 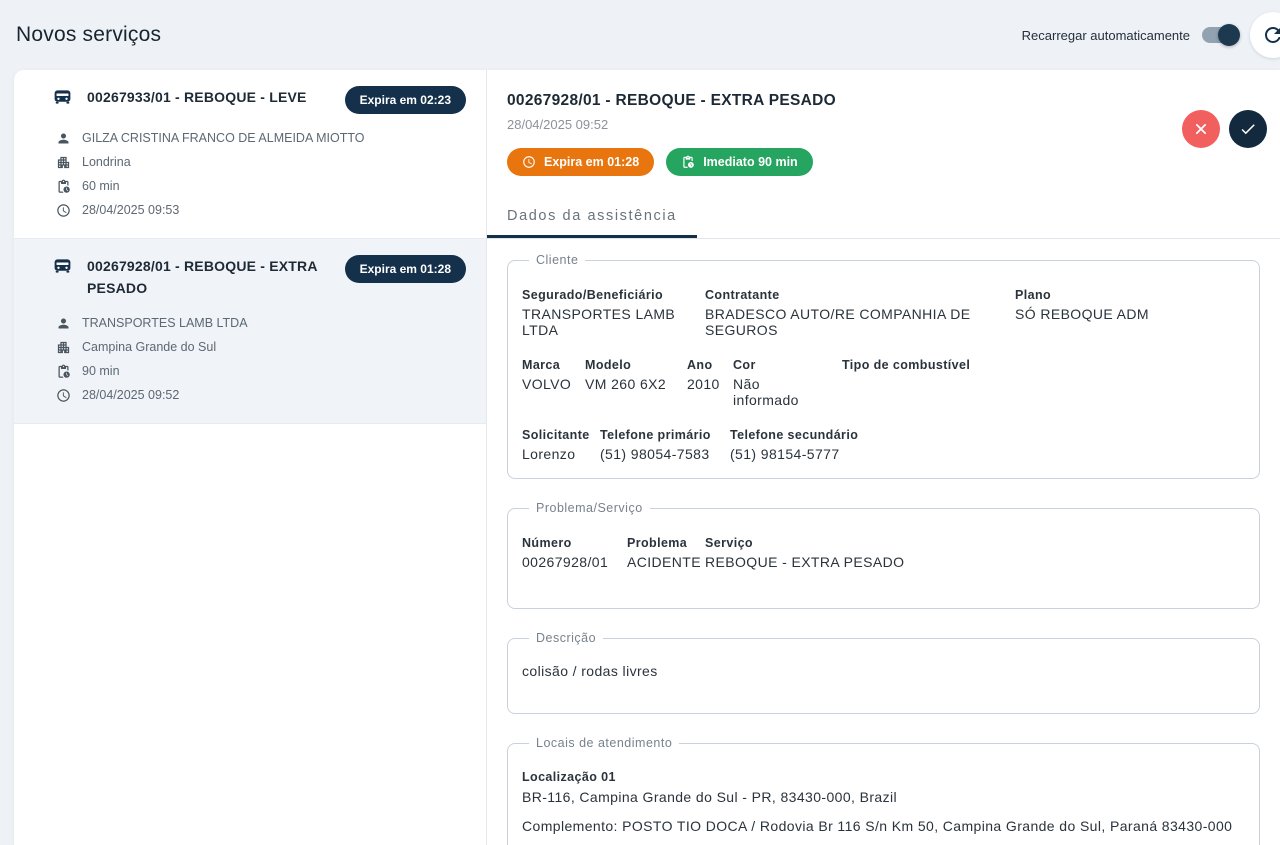 I want to click on tab-dados-assistencia: Dados da assistência, so click(x=592, y=218).